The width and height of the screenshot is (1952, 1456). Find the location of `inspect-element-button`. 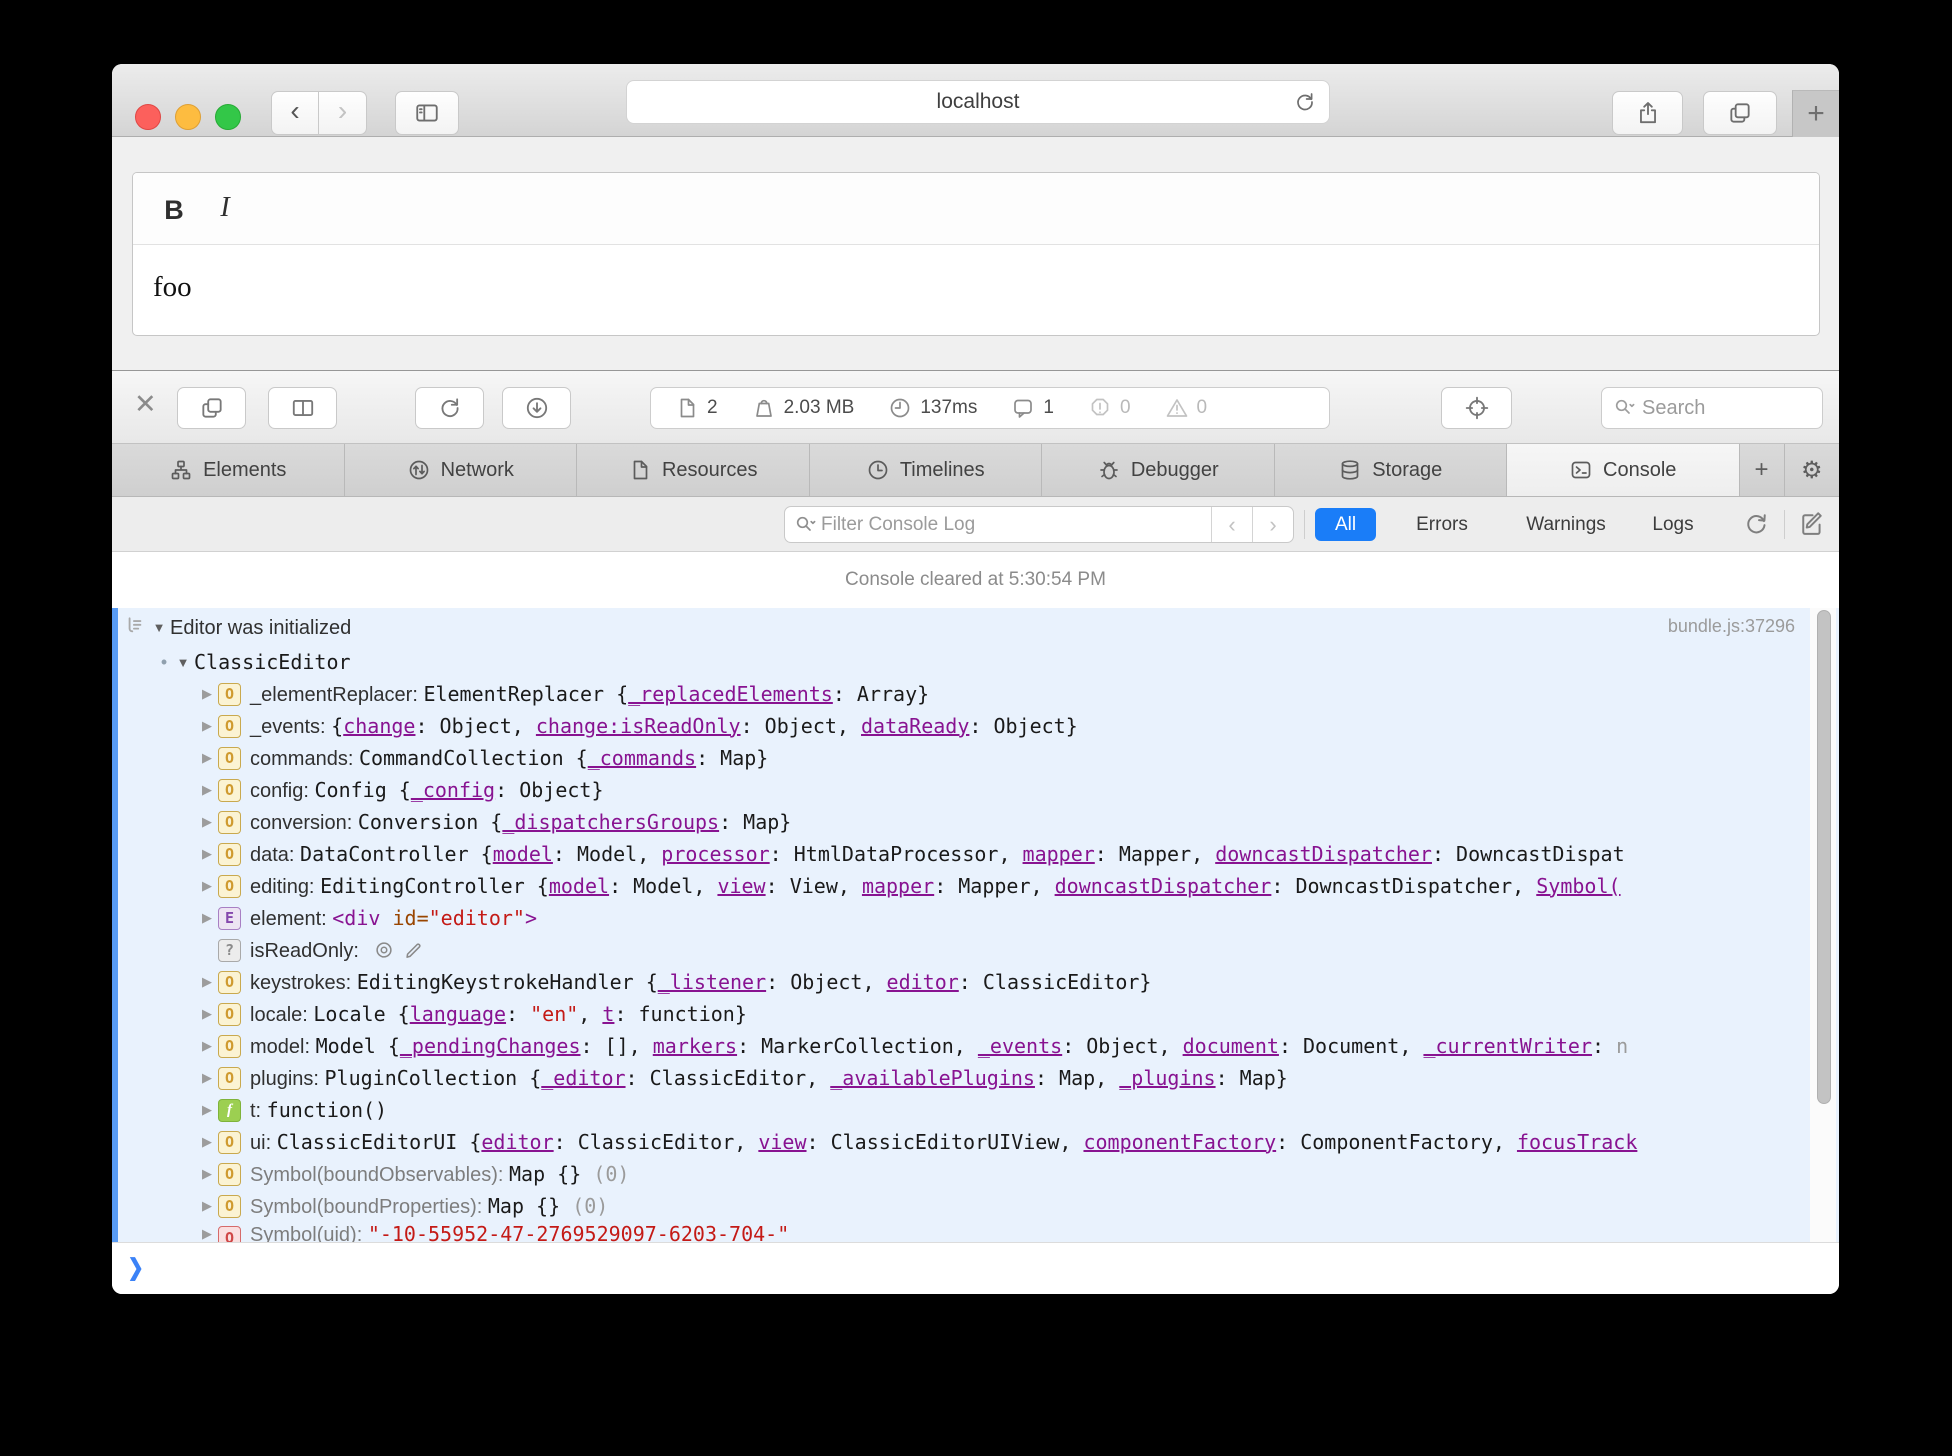

inspect-element-button is located at coordinates (1476, 408).